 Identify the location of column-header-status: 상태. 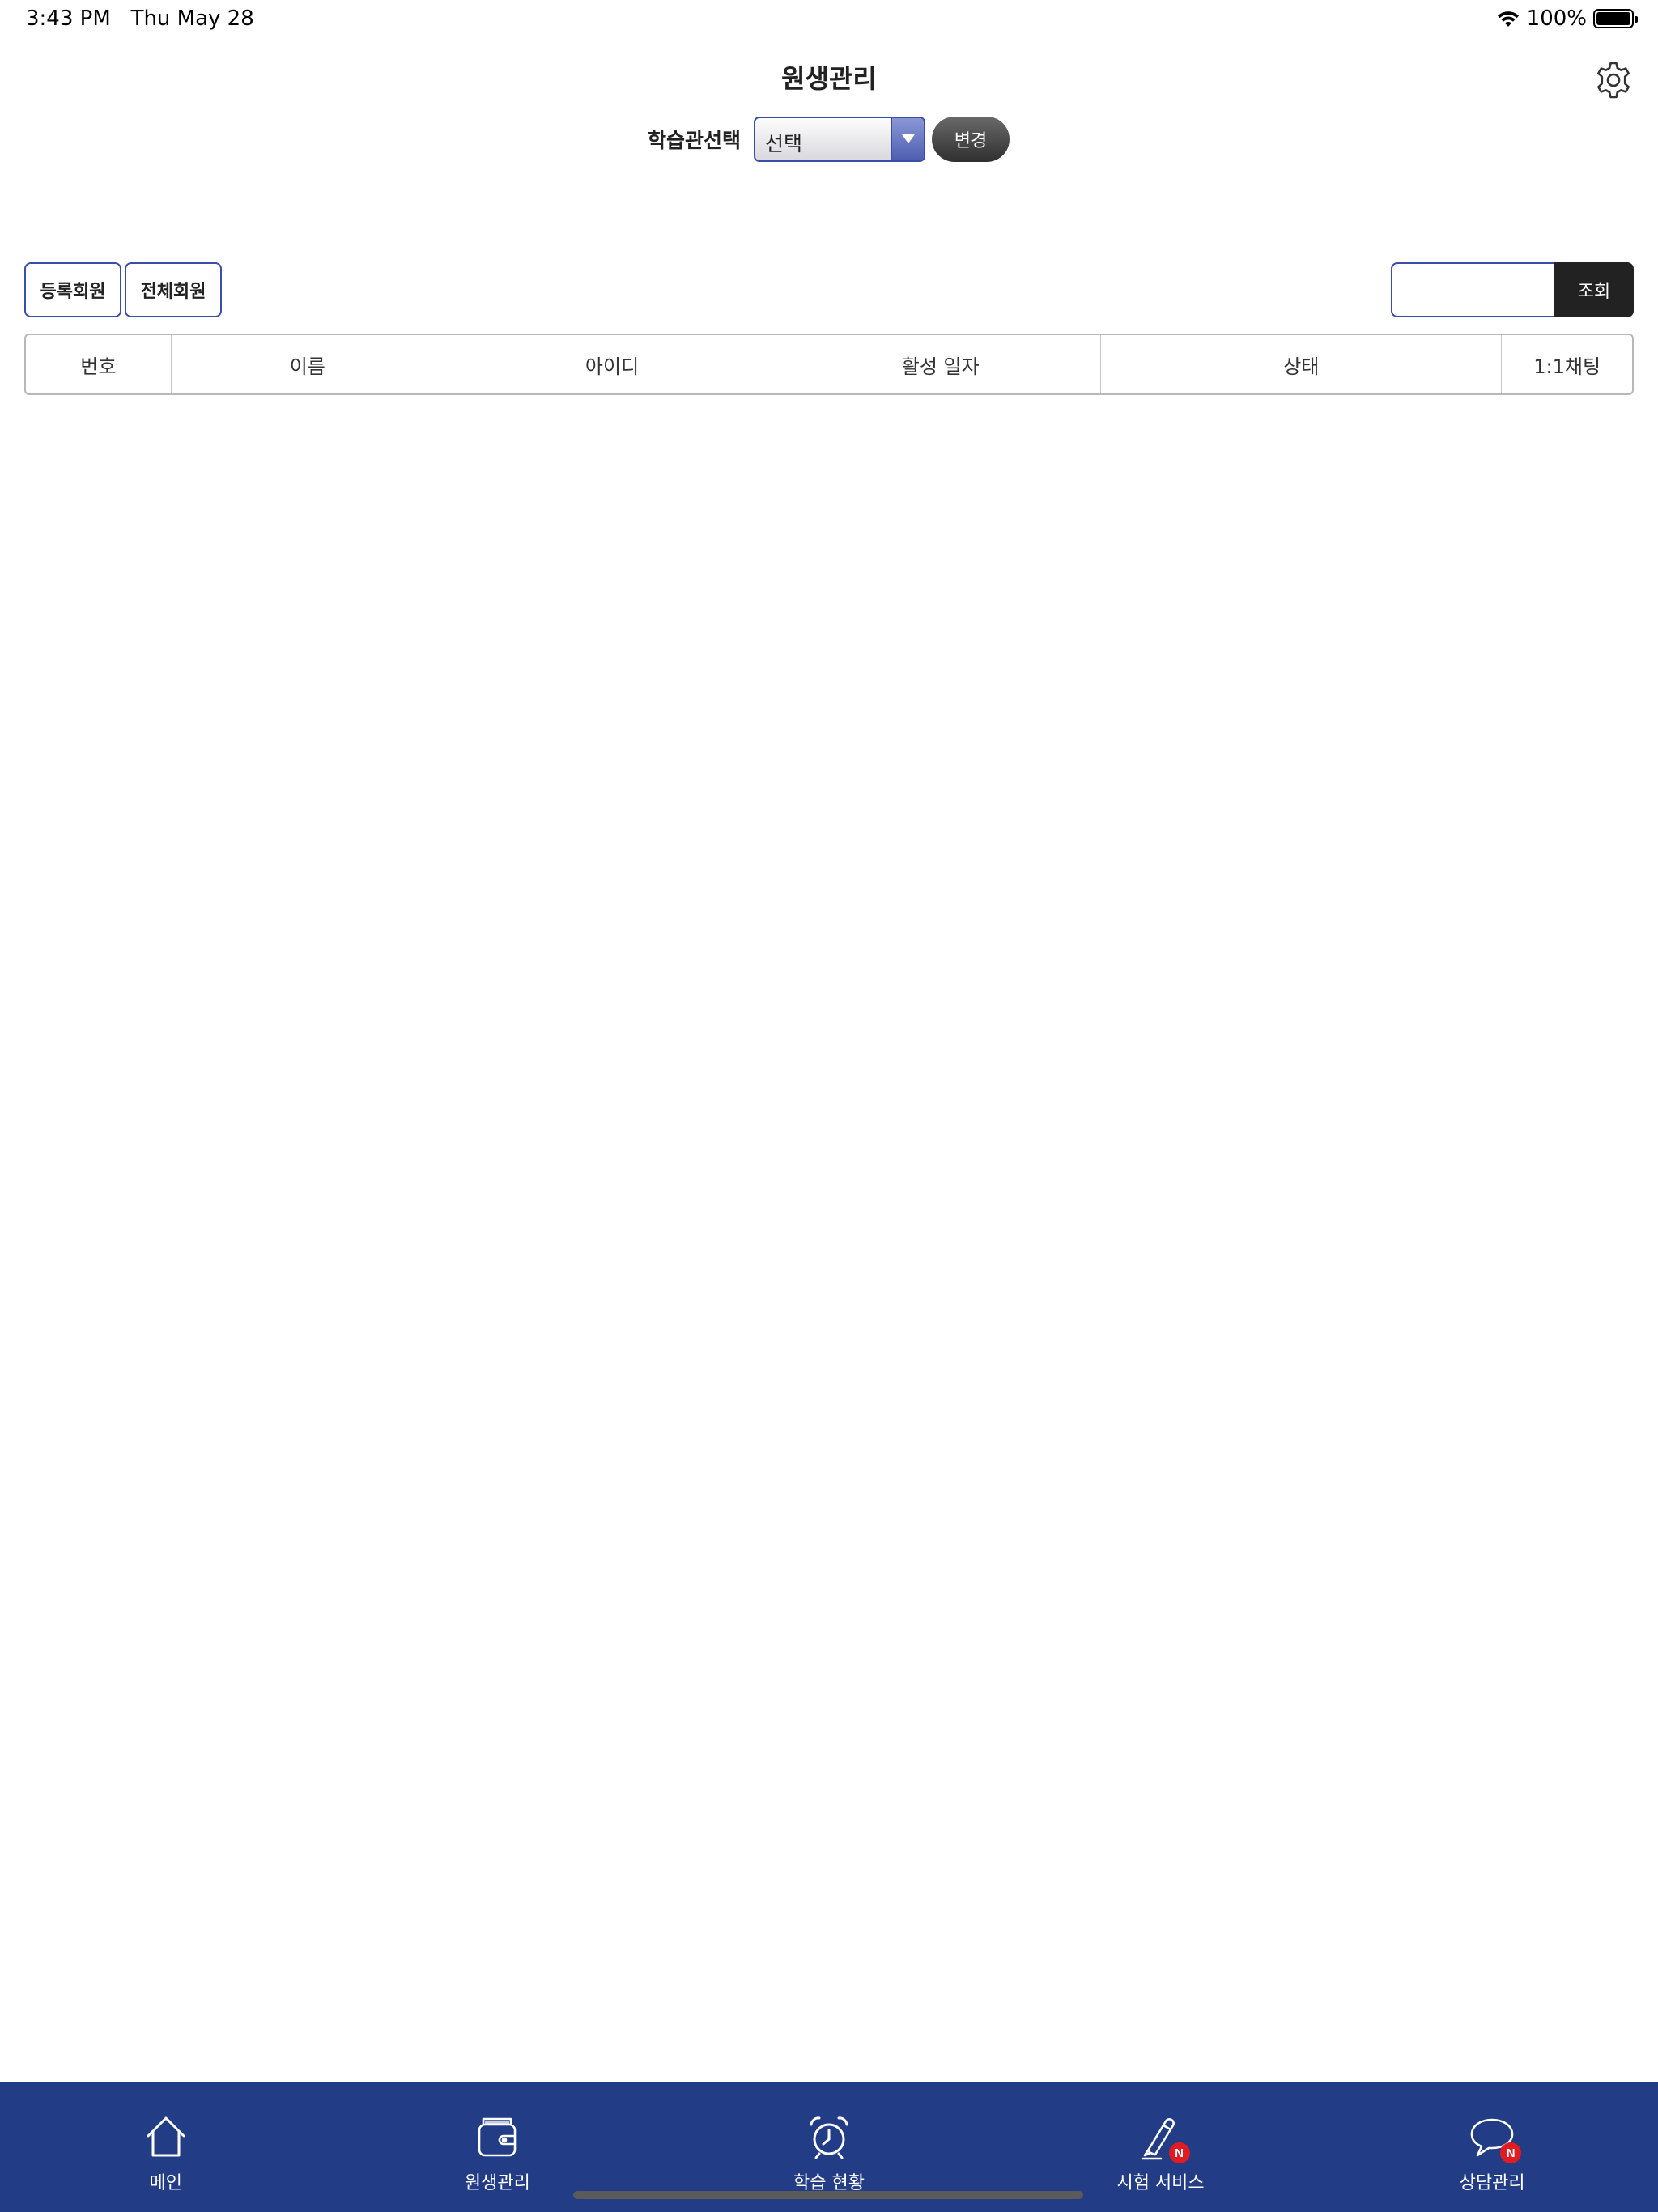
(1302, 364).